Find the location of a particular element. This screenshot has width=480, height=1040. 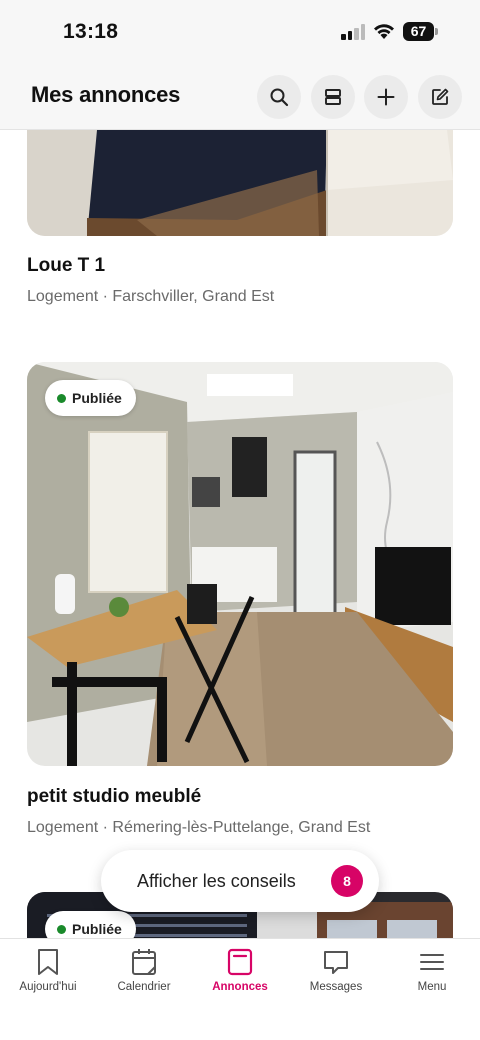

search-button is located at coordinates (279, 97).